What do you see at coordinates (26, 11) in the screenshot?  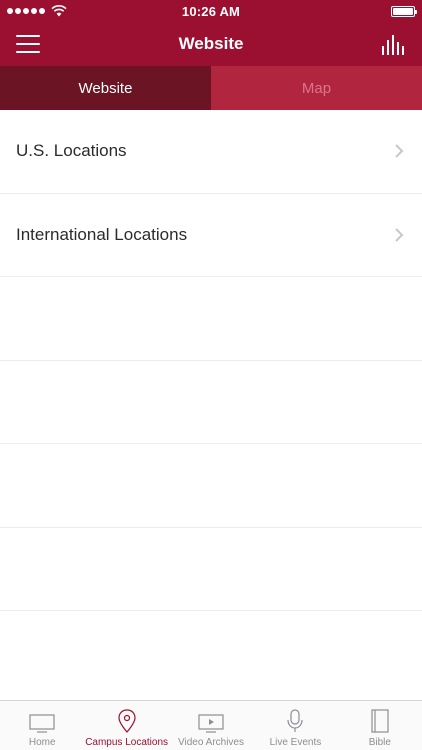 I see `cellular-signal-icon` at bounding box center [26, 11].